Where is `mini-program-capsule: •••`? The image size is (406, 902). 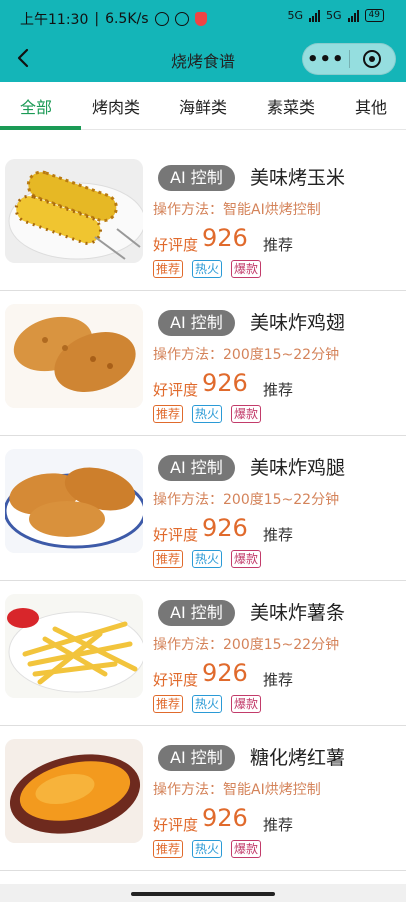 mini-program-capsule: ••• is located at coordinates (349, 59).